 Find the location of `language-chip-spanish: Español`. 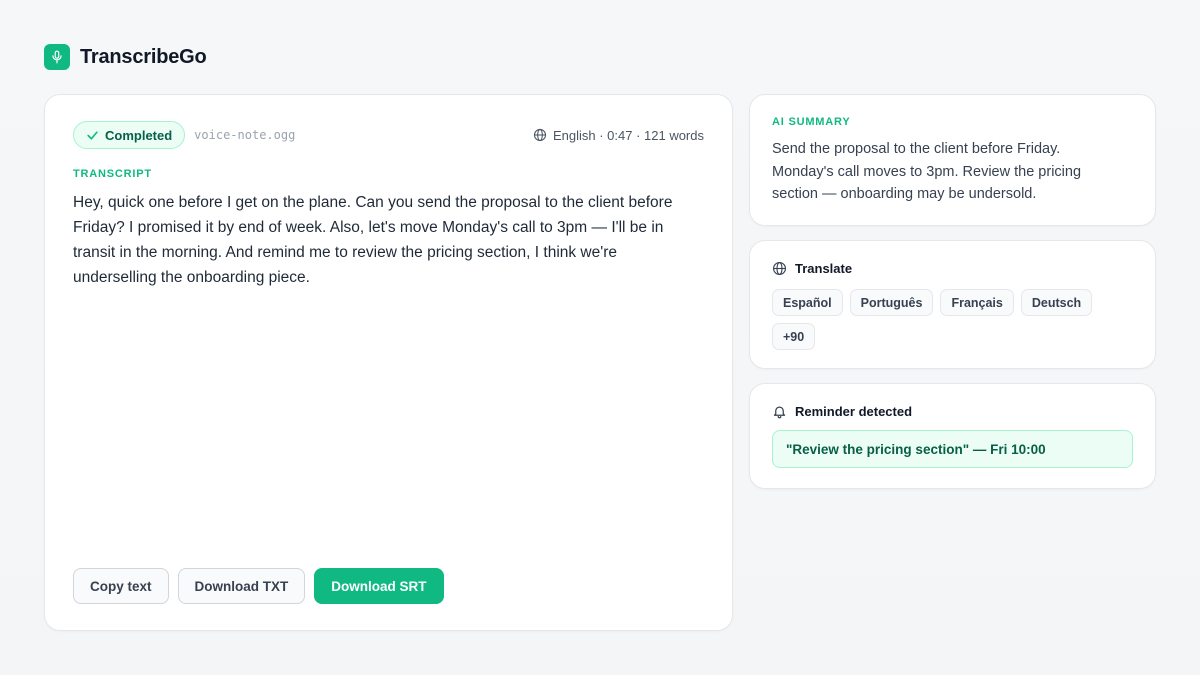

language-chip-spanish: Español is located at coordinates (807, 302).